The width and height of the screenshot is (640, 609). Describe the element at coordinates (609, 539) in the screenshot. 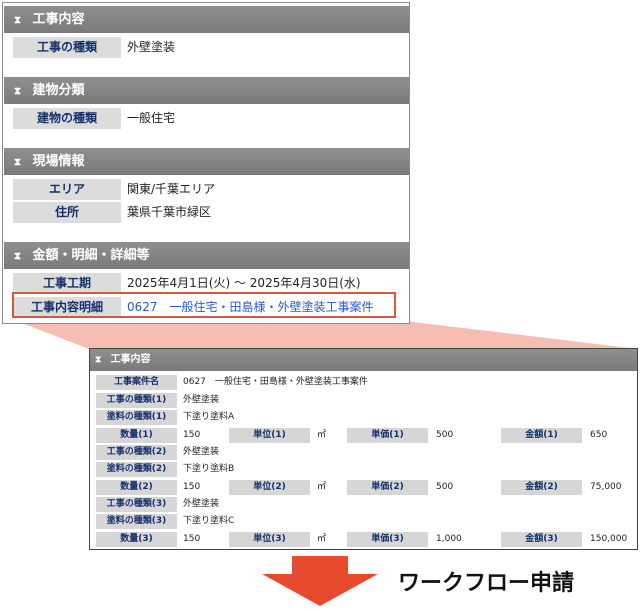

I see `amount-value: 150,000` at that location.